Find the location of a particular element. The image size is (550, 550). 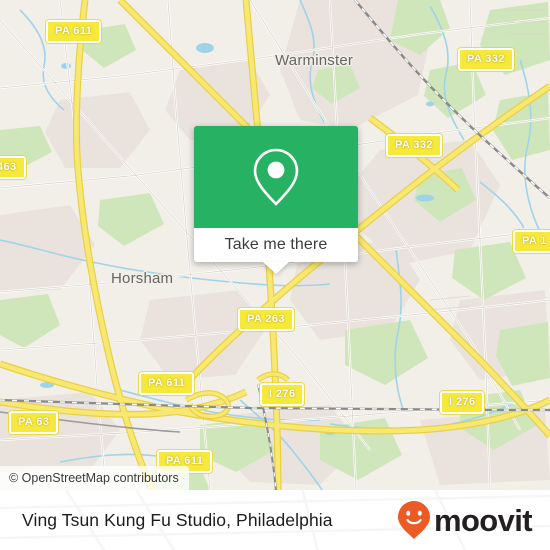

place-label-warminster: Warminster is located at coordinates (314, 60).